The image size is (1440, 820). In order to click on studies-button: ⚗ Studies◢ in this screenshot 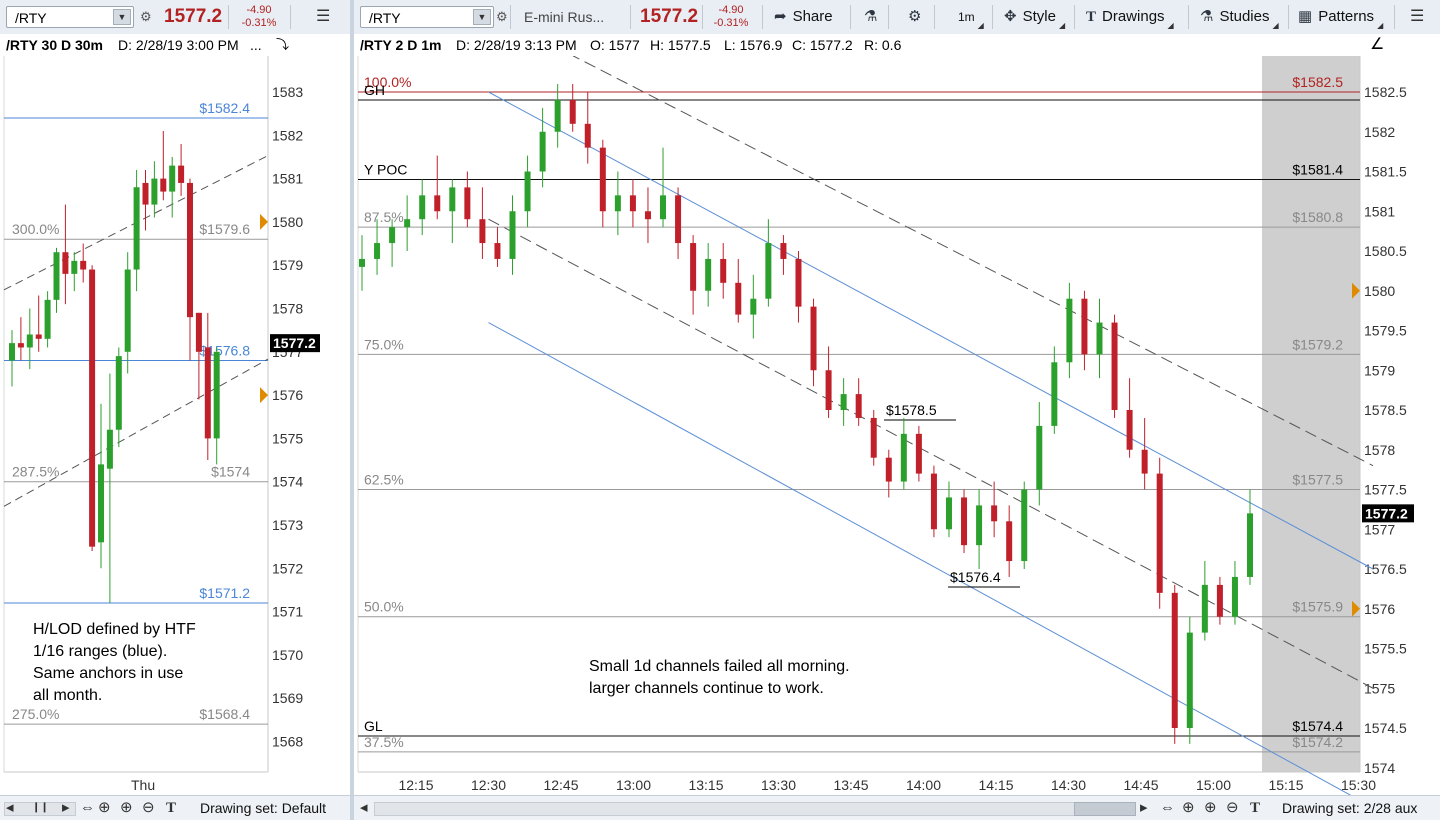, I will do `click(1239, 17)`.